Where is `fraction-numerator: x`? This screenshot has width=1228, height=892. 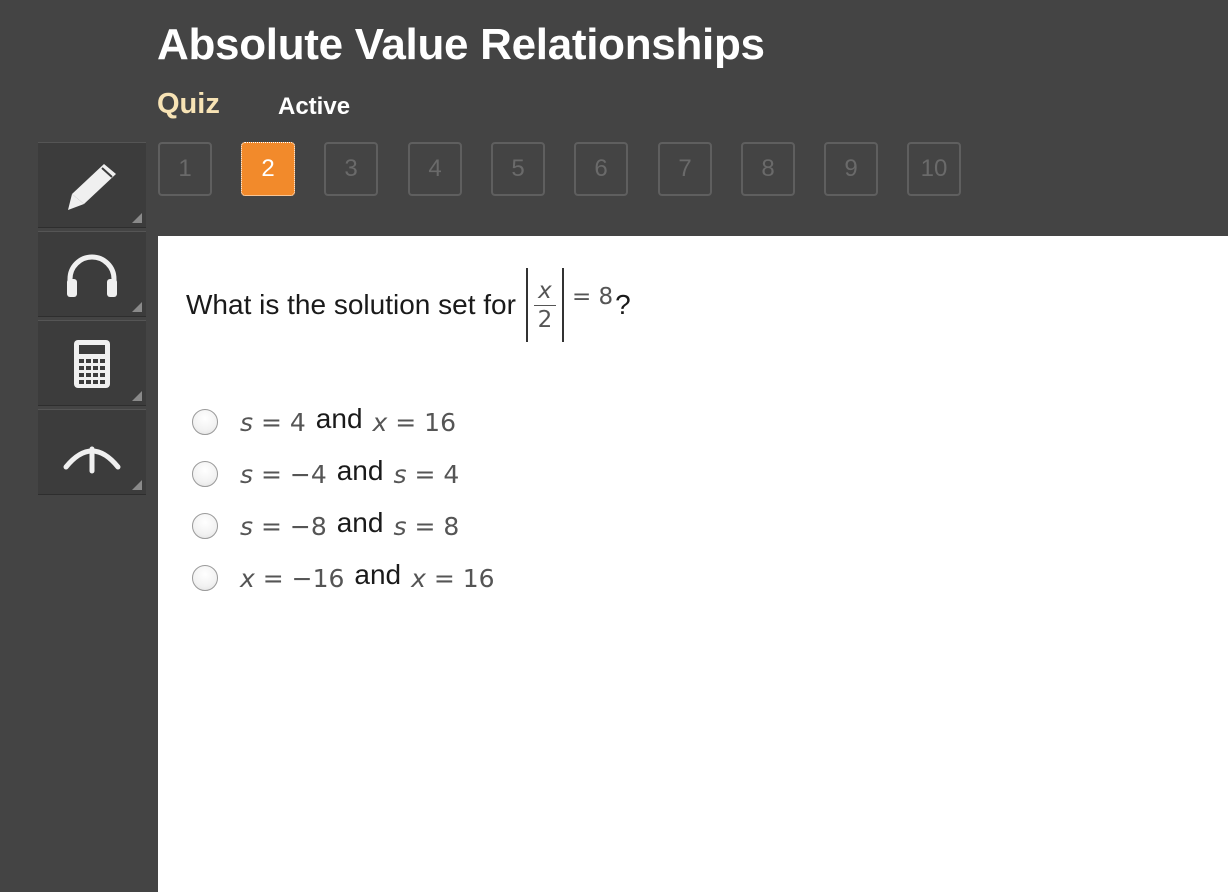 fraction-numerator: x is located at coordinates (545, 290).